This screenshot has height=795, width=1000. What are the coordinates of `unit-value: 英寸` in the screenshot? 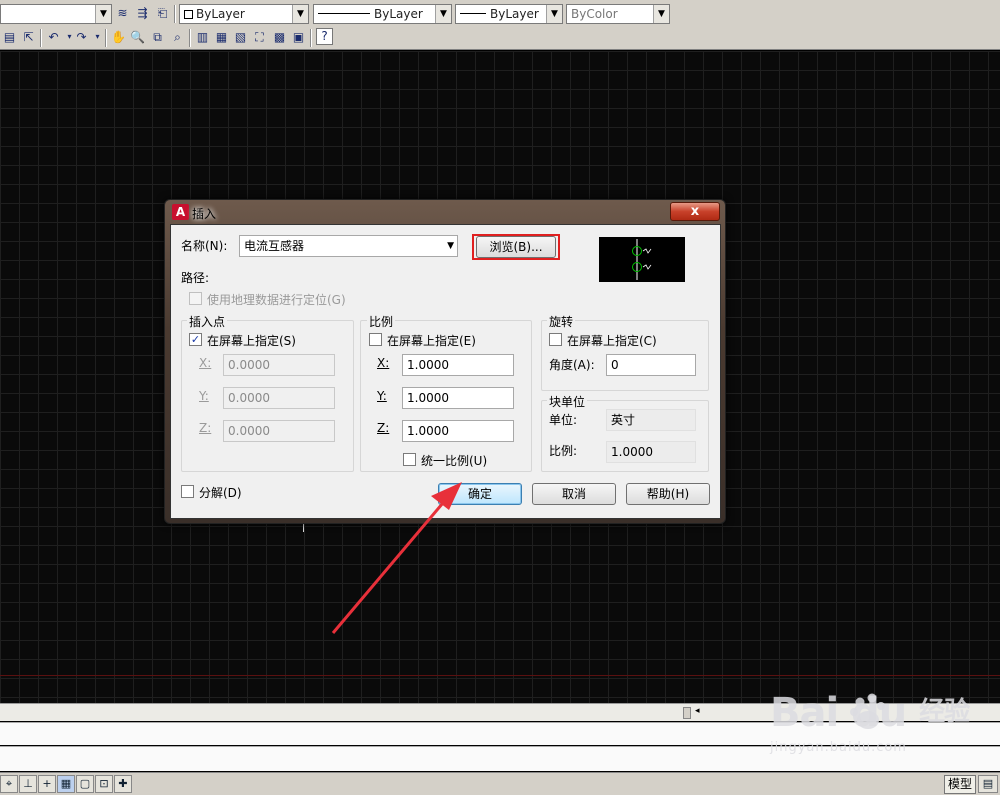 It's located at (651, 420).